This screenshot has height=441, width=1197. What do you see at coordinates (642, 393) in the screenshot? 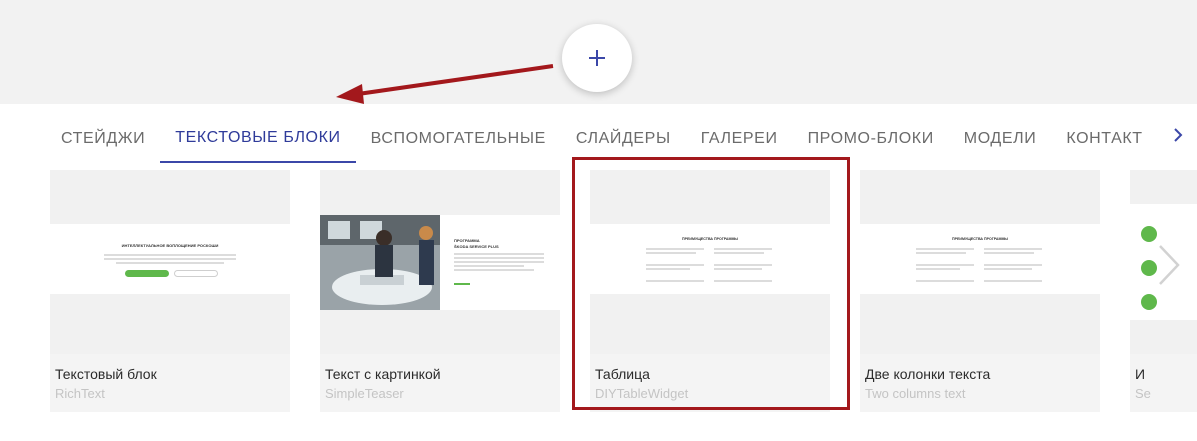
I see `card-subtitle: DIYTableWidget` at bounding box center [642, 393].